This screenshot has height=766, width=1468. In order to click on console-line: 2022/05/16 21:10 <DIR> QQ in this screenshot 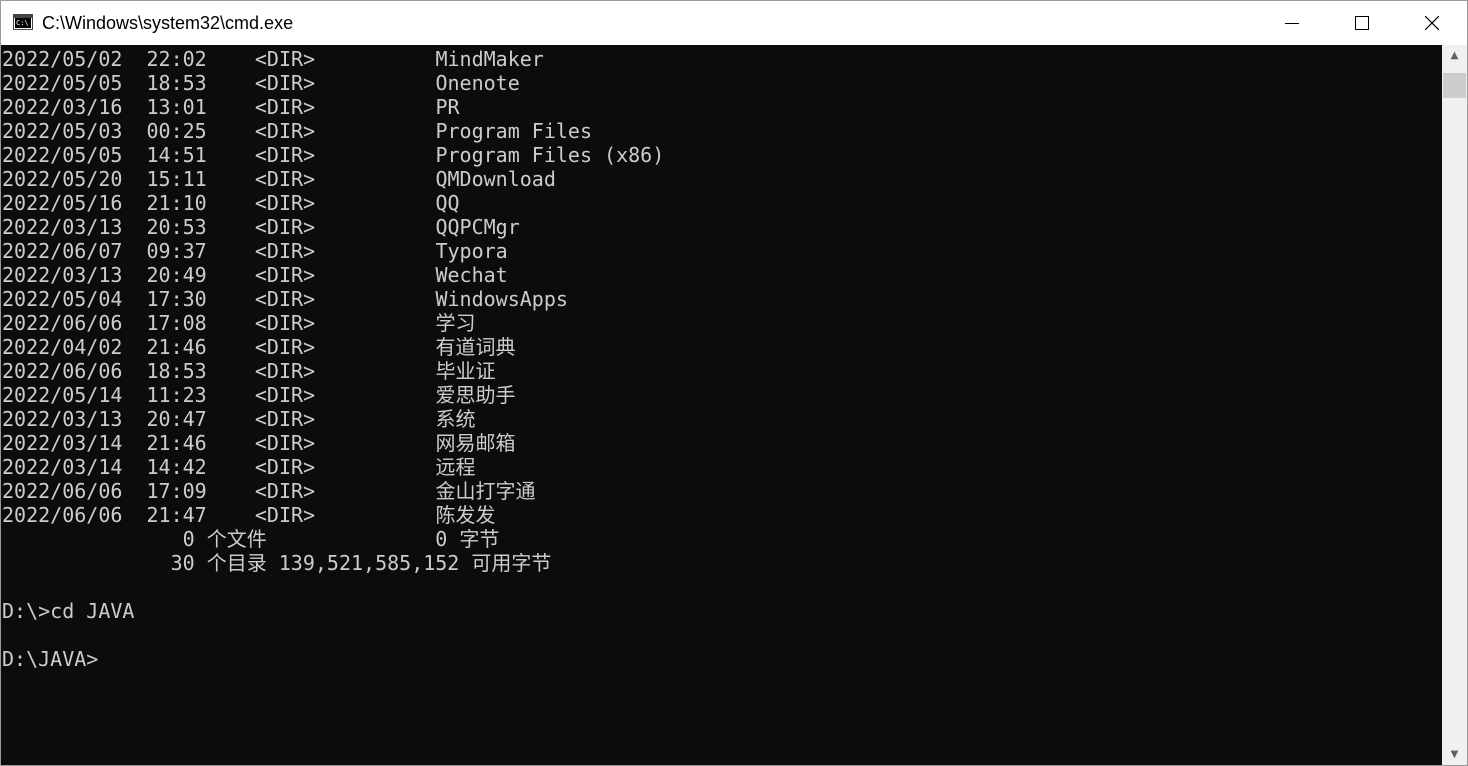, I will do `click(231, 203)`.